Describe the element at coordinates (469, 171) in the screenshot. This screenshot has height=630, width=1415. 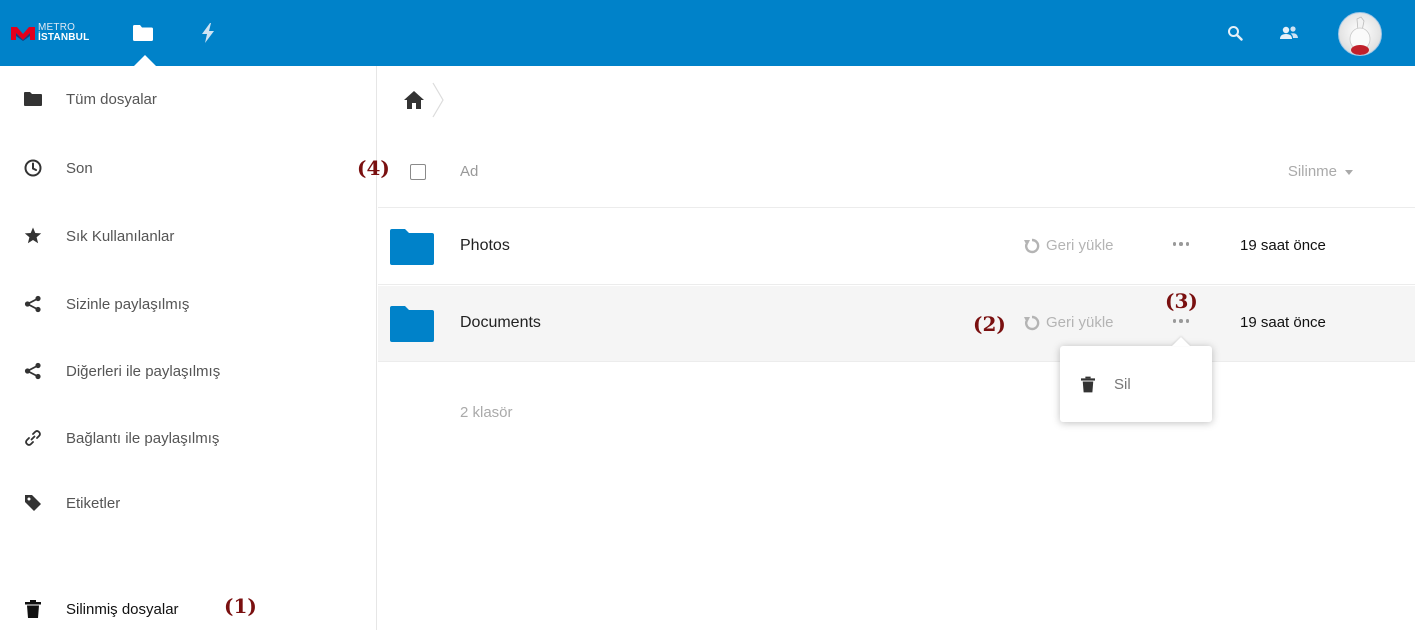
I see `column-header-name: Ad` at that location.